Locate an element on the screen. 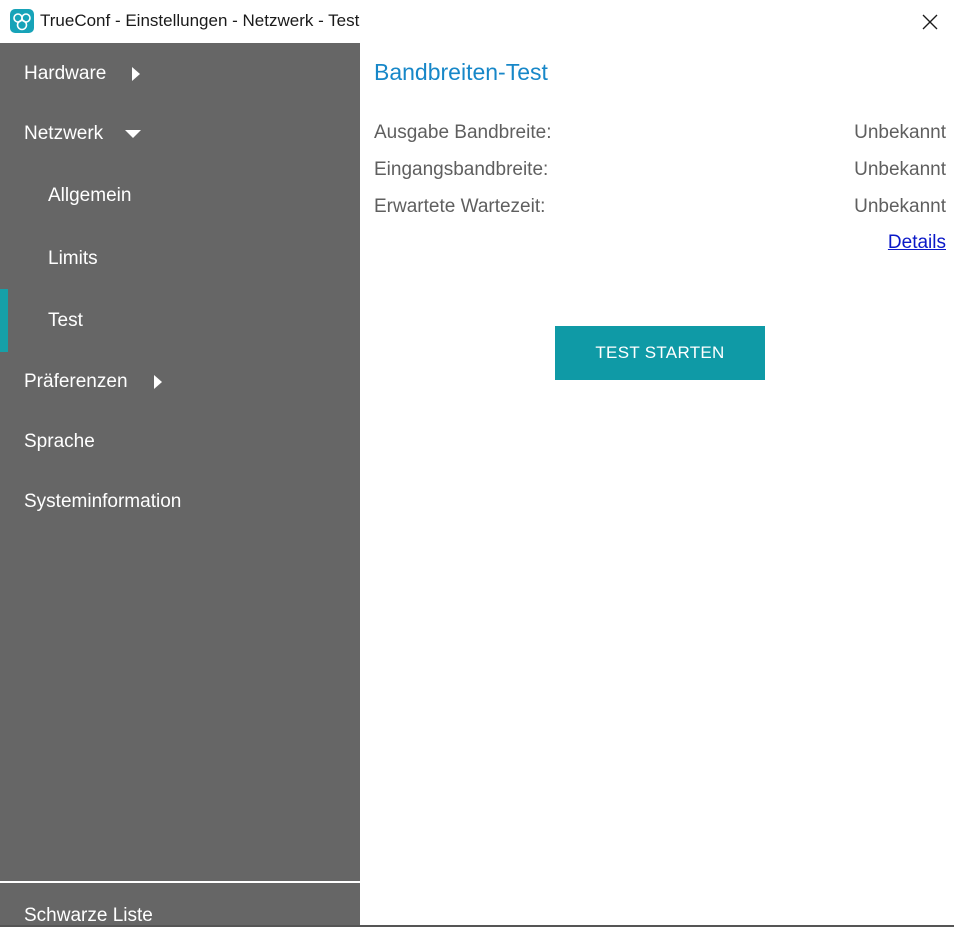 The height and width of the screenshot is (927, 954). sidebar-item-label: Präferenzen is located at coordinates (76, 381).